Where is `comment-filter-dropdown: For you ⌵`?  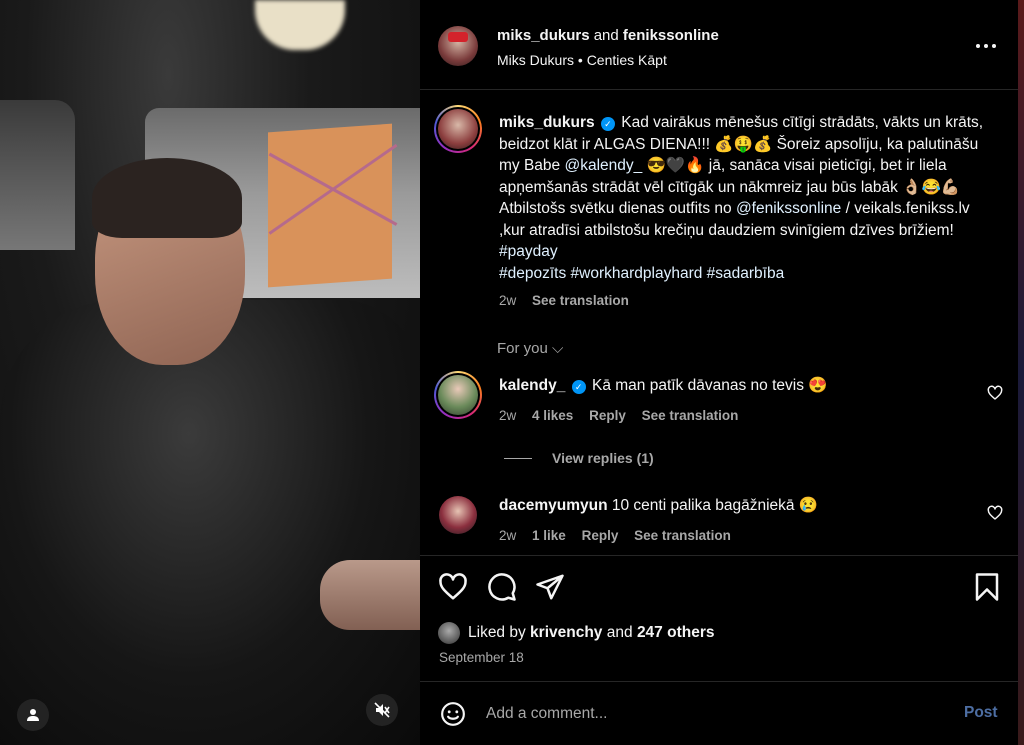 comment-filter-dropdown: For you ⌵ is located at coordinates (530, 348).